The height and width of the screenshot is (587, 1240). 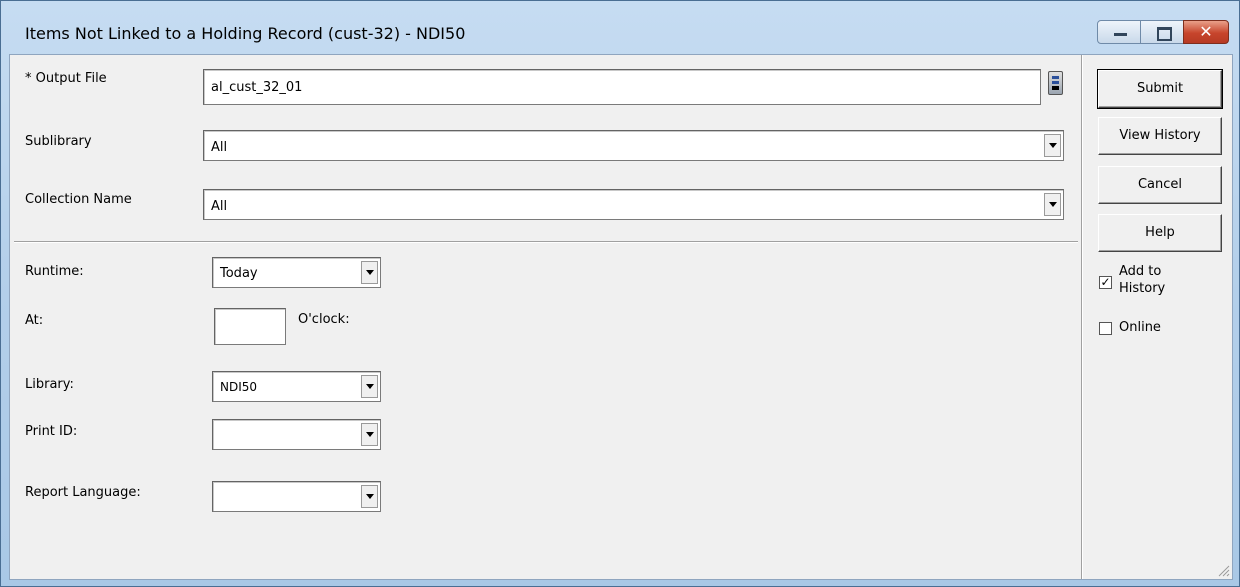 What do you see at coordinates (239, 387) in the screenshot?
I see `library-value: NDI50` at bounding box center [239, 387].